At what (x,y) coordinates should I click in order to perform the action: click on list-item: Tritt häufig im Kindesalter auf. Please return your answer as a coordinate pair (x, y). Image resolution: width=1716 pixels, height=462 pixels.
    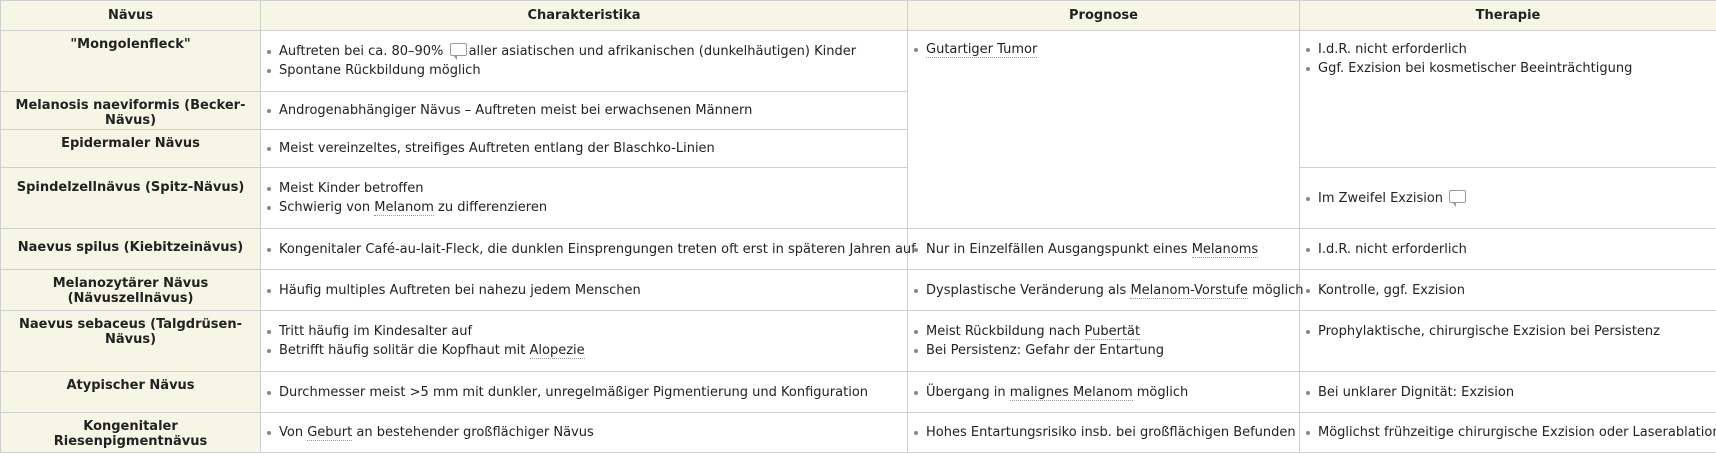
    Looking at the image, I should click on (584, 331).